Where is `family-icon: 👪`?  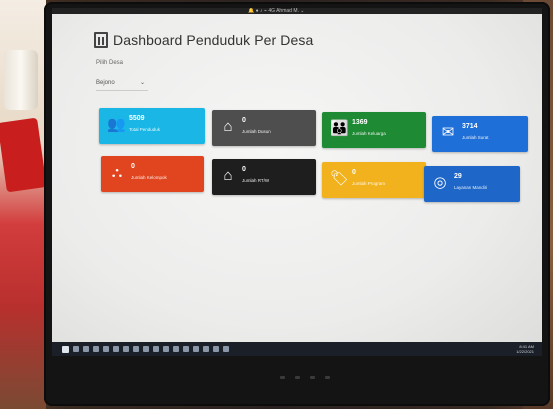
family-icon: 👪 is located at coordinates (339, 128).